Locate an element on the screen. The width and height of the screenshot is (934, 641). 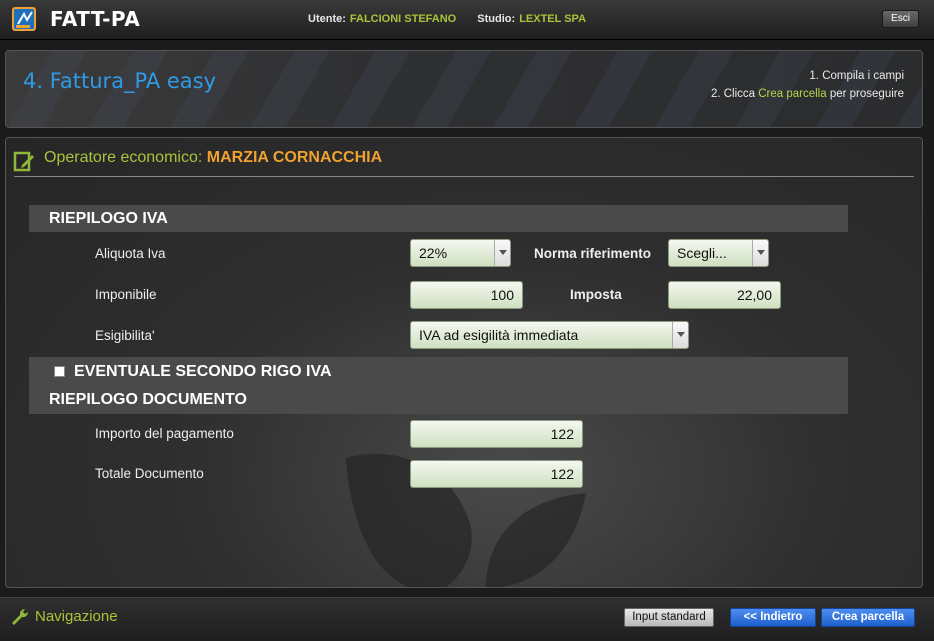
imponibile-input: 100 is located at coordinates (466, 295).